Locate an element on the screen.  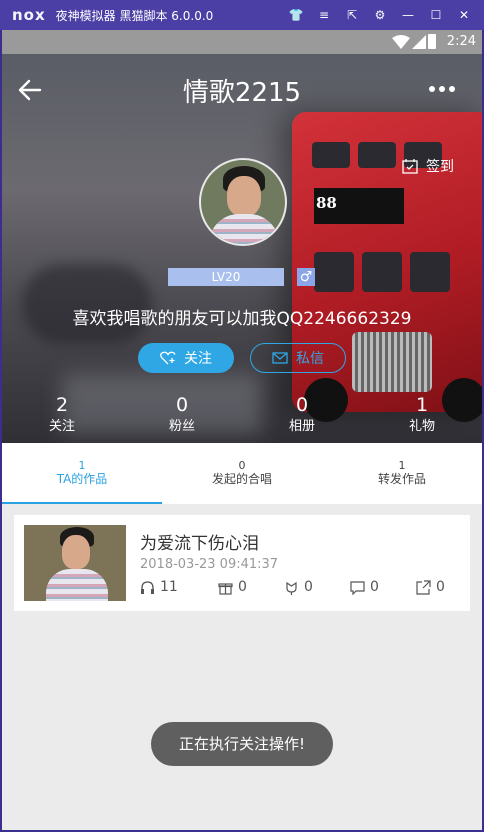
stat-count: 2 is located at coordinates (62, 405).